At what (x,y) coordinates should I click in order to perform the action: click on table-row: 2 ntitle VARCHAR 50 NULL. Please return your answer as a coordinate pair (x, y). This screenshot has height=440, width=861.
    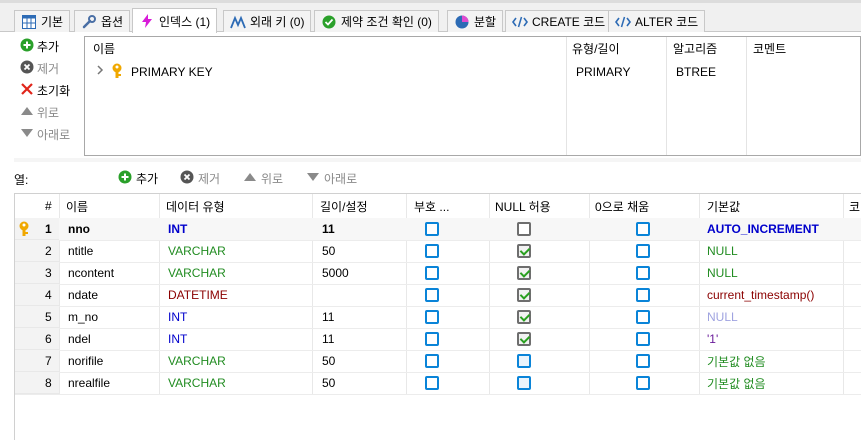
    Looking at the image, I should click on (438, 251).